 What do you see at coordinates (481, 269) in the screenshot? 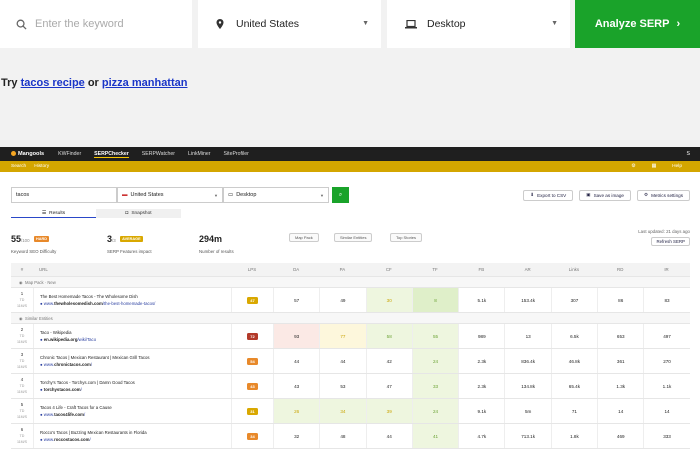
I see `col-fb: FB` at bounding box center [481, 269].